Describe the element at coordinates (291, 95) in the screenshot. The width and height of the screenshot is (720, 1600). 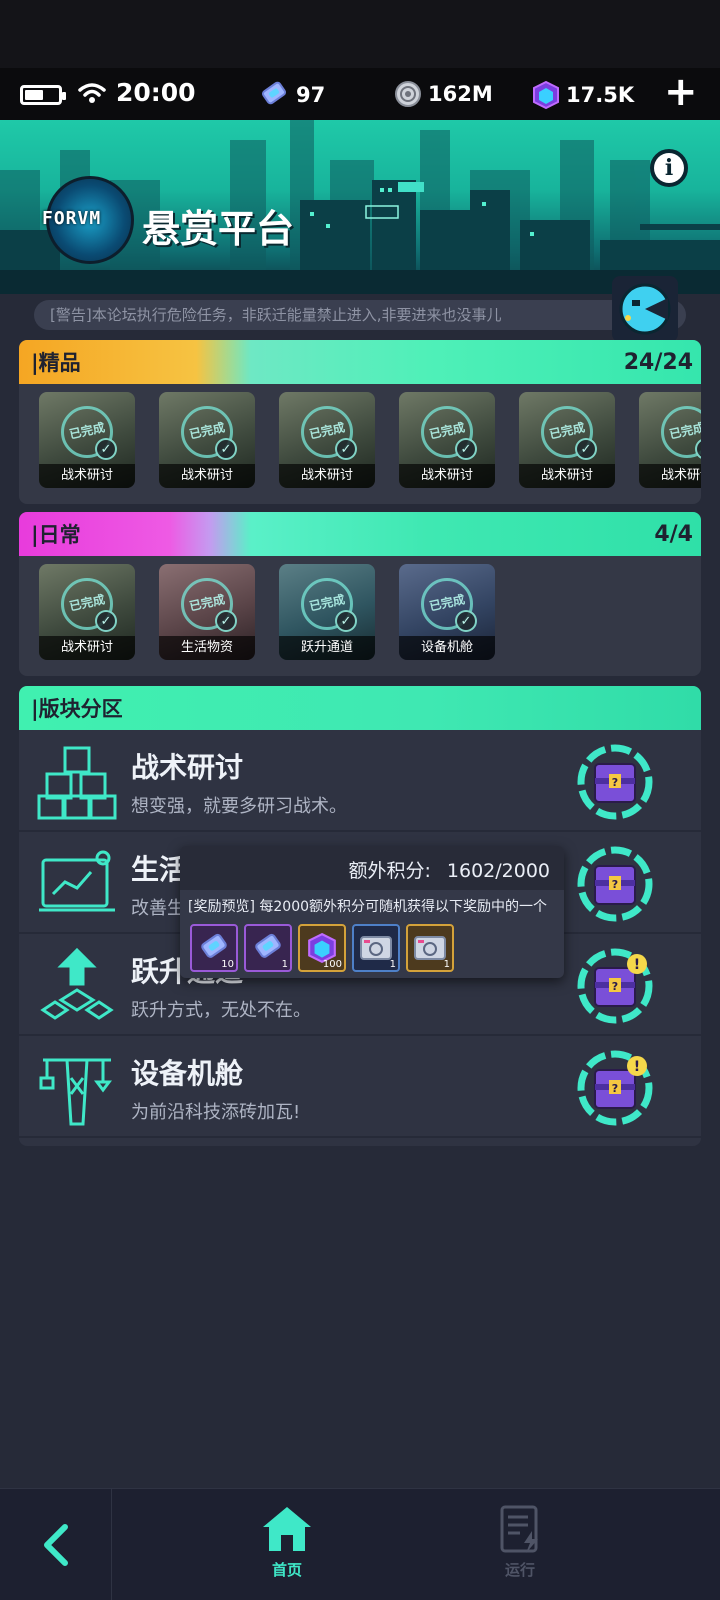
I see `ticket-resource: 97` at that location.